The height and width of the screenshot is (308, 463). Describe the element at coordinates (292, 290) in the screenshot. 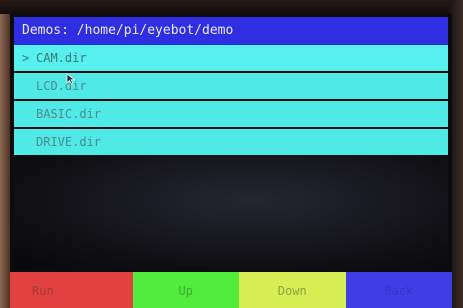

I see `down-button: Down` at that location.